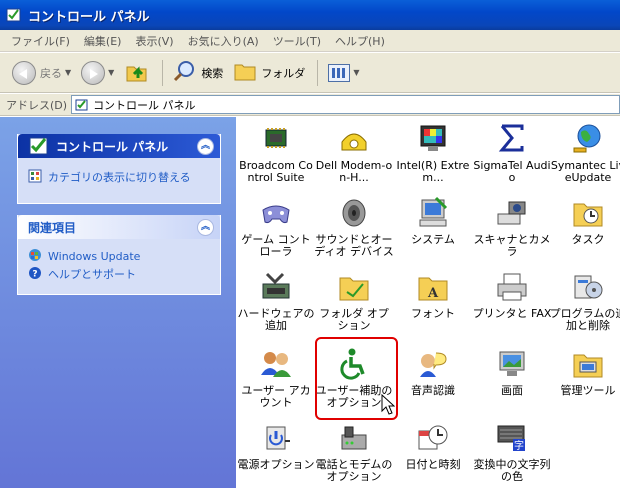 This screenshot has height=488, width=620. Describe the element at coordinates (388, 404) in the screenshot. I see `mouse-cursor-icon` at that location.